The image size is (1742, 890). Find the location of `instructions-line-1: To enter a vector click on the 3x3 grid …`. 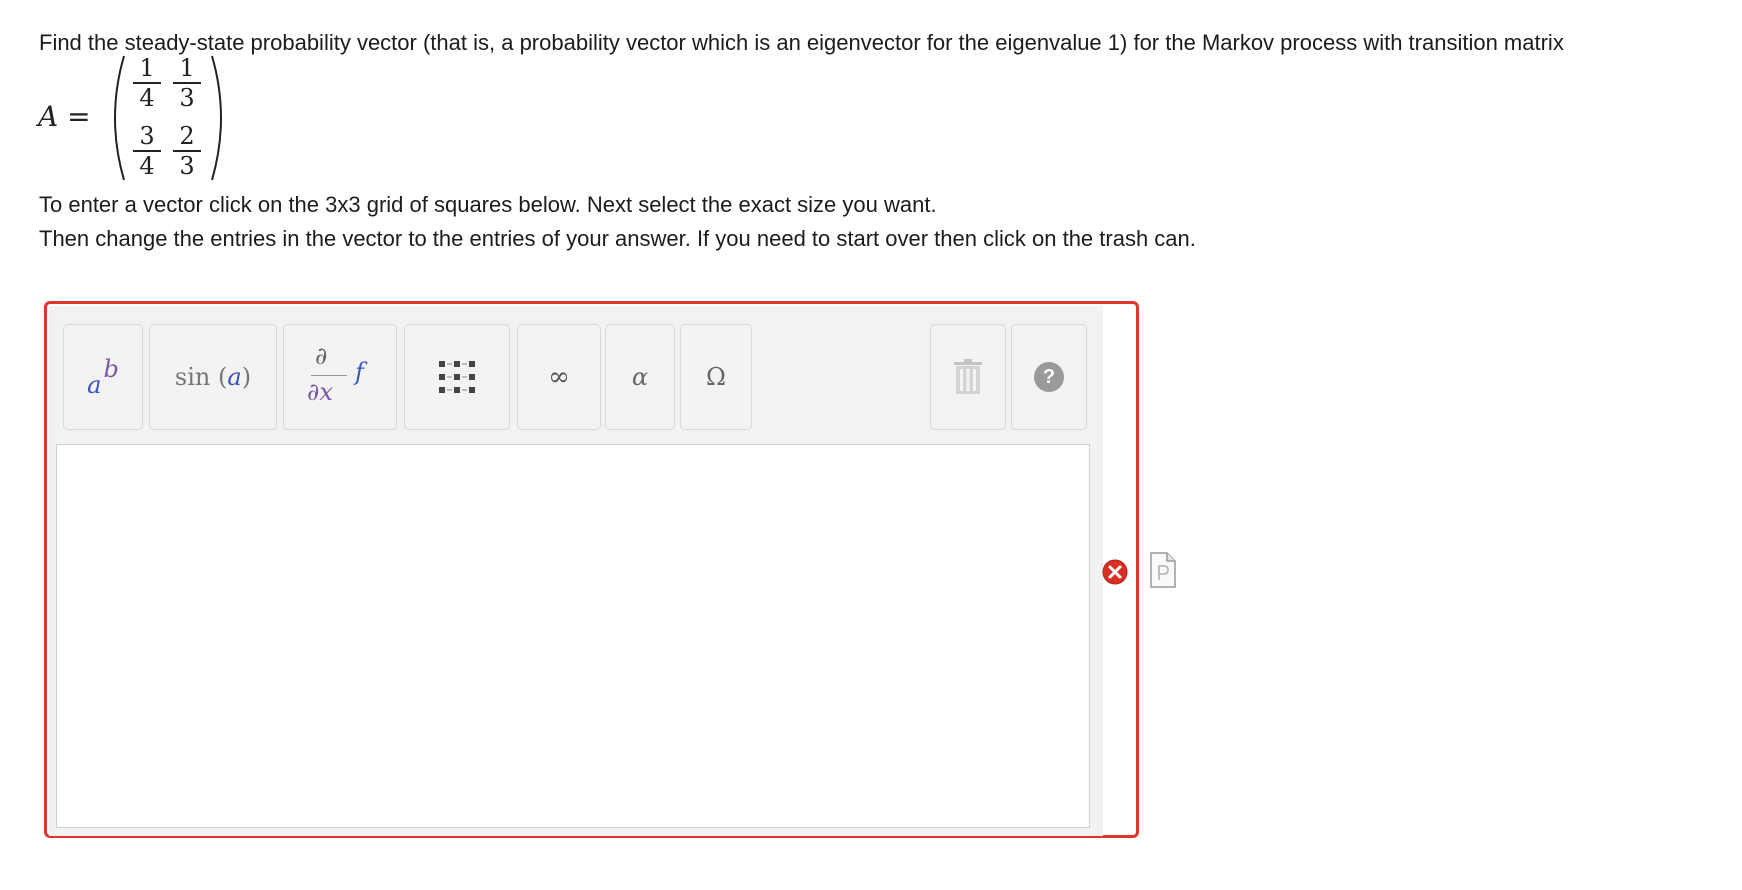

instructions-line-1: To enter a vector click on the 3x3 grid … is located at coordinates (488, 204).